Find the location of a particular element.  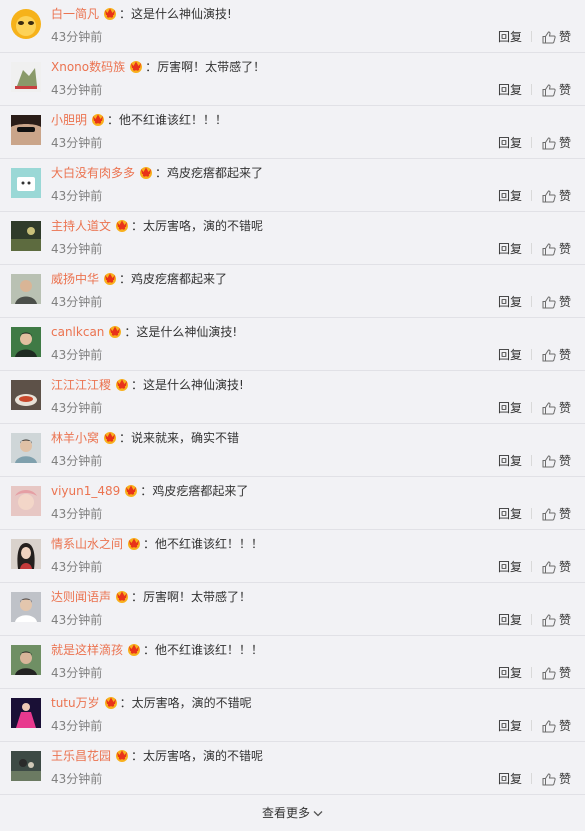

comment-line: viyun1_489 ：鸡皮疙瘩都起来了 is located at coordinates (150, 490).